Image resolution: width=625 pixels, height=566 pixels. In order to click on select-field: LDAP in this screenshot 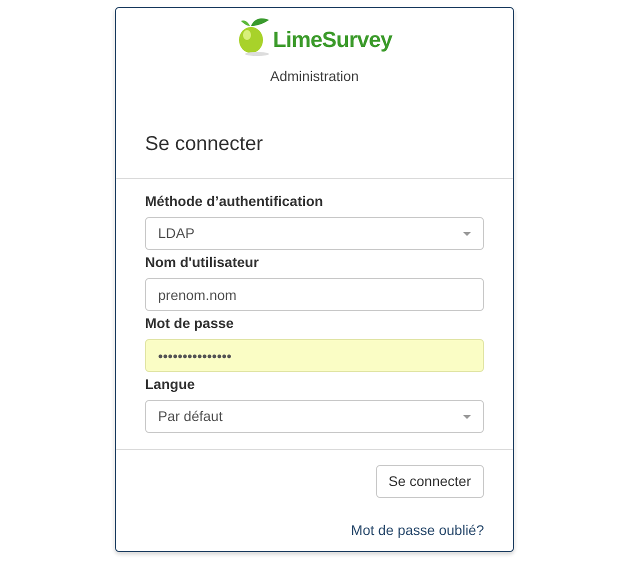, I will do `click(314, 233)`.